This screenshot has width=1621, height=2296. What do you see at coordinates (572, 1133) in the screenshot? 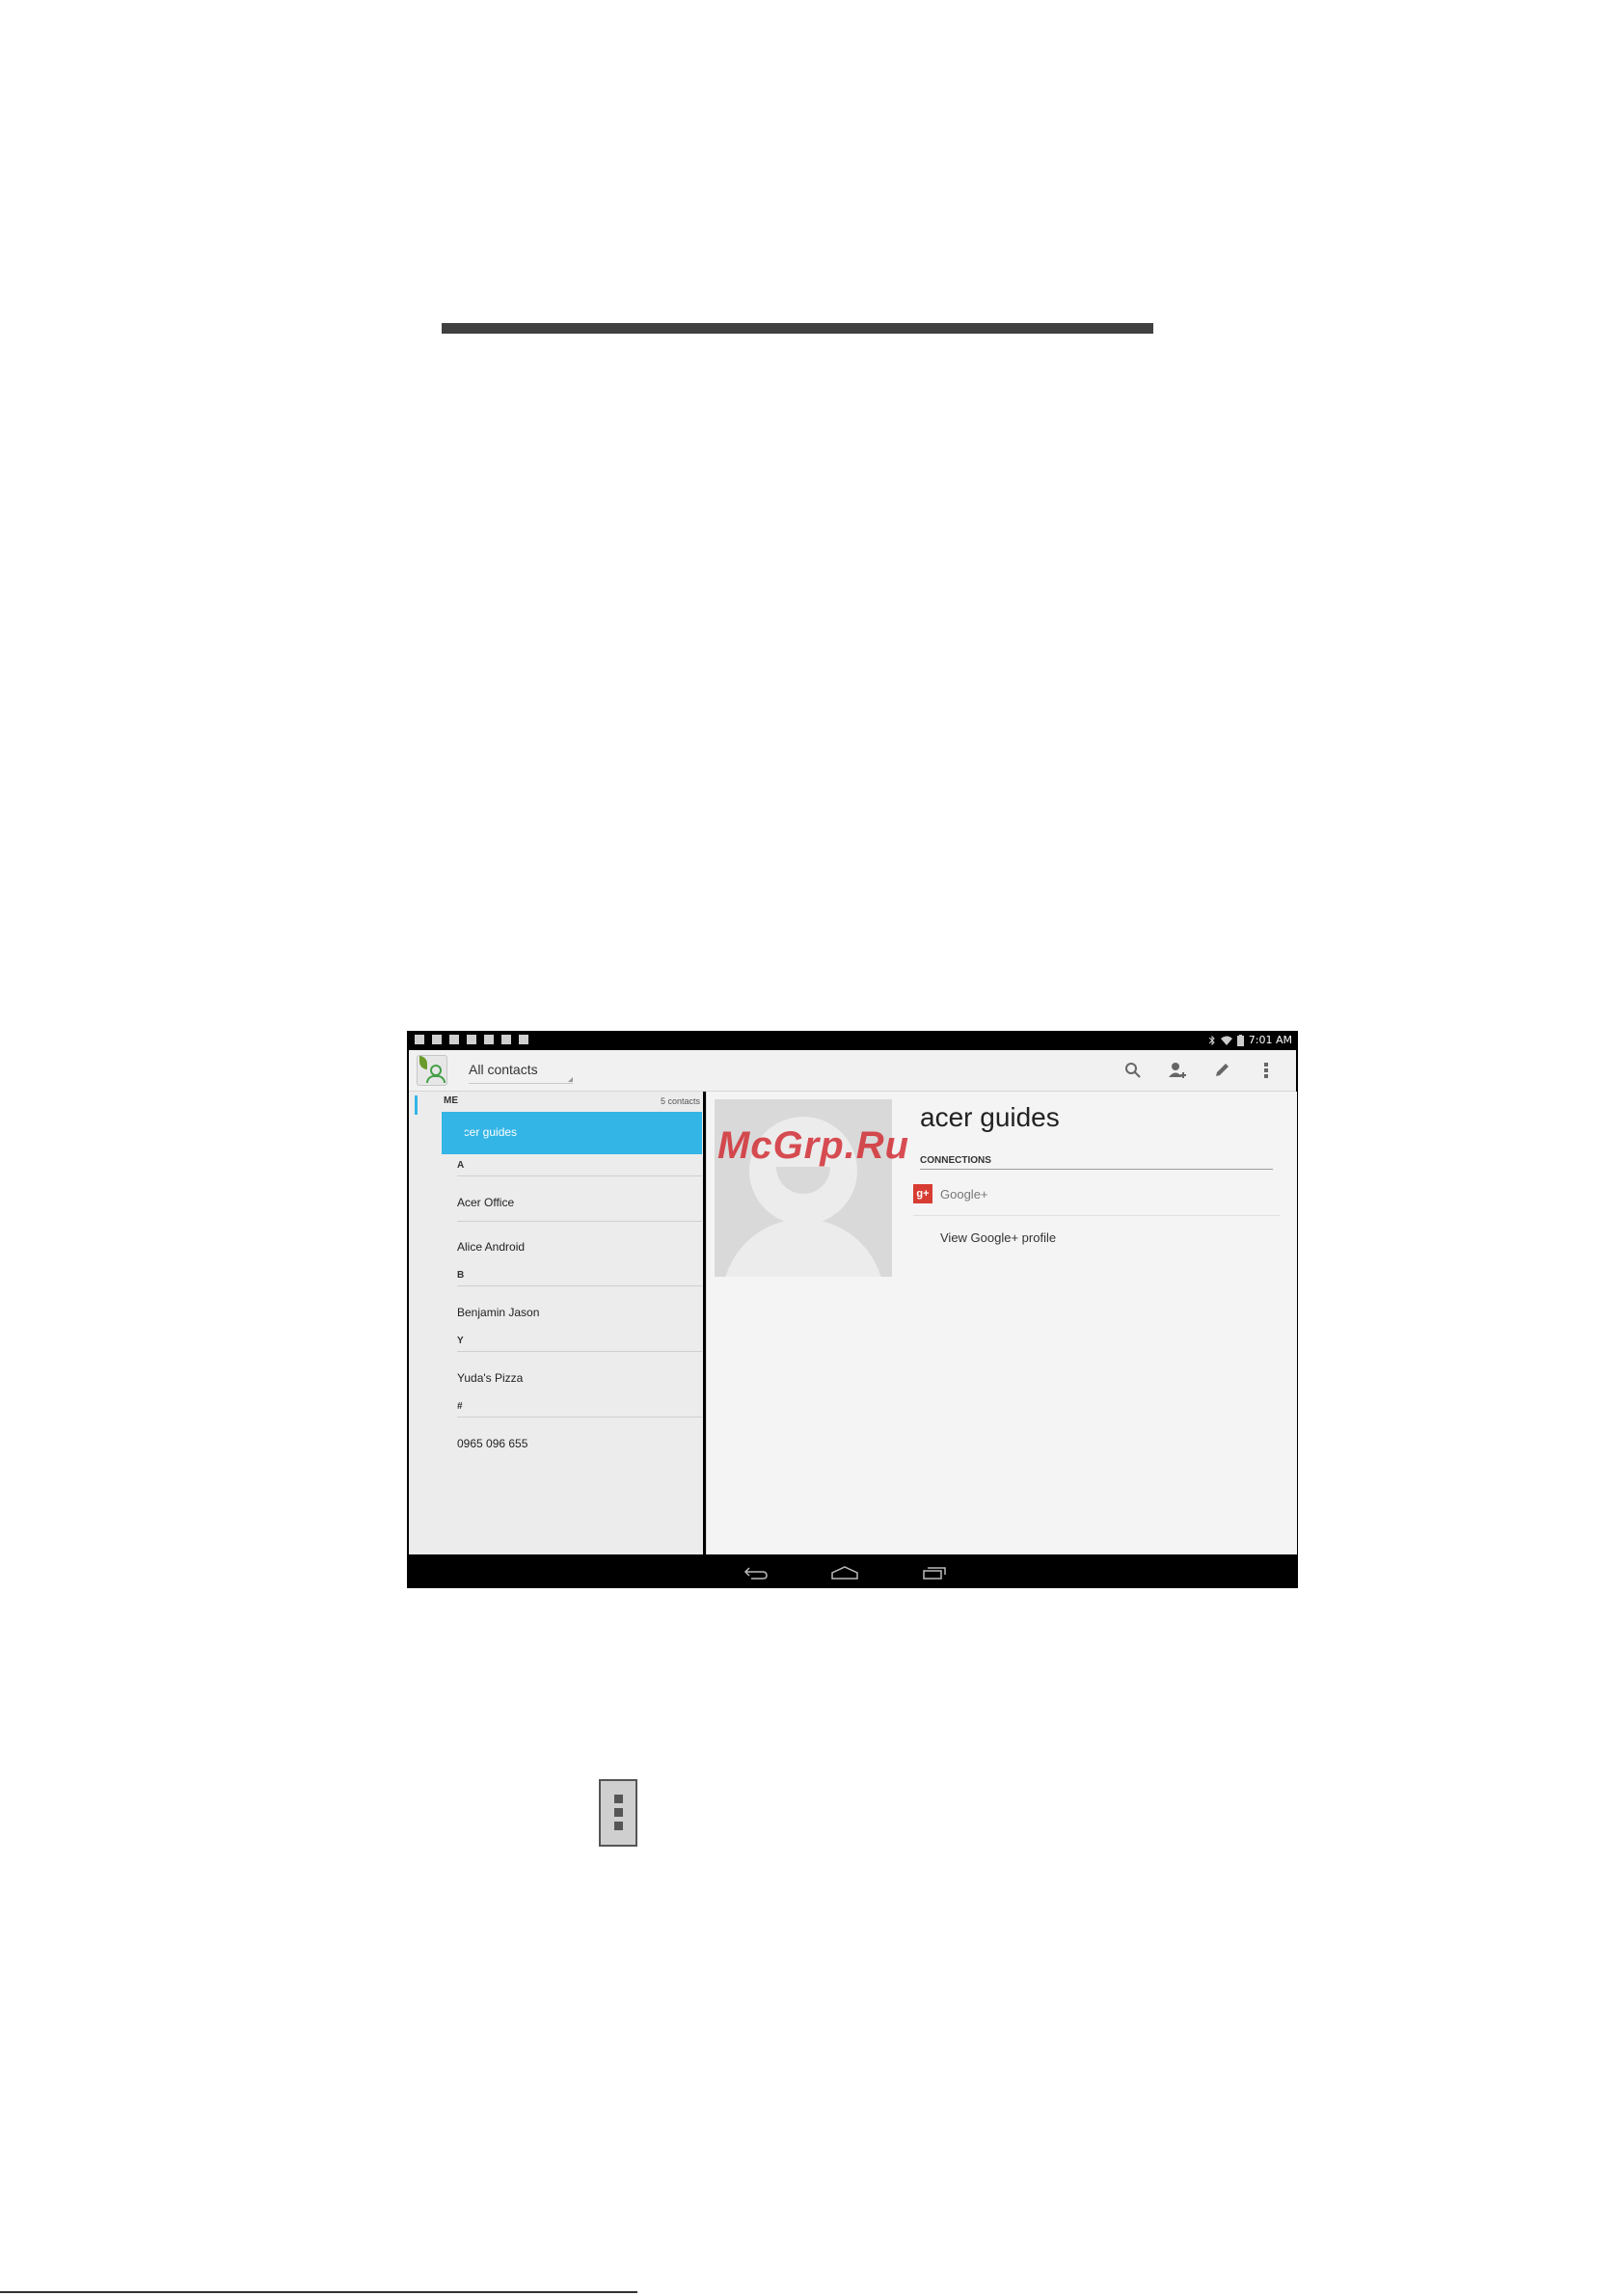
I see `list-item-selected: acer guides` at bounding box center [572, 1133].